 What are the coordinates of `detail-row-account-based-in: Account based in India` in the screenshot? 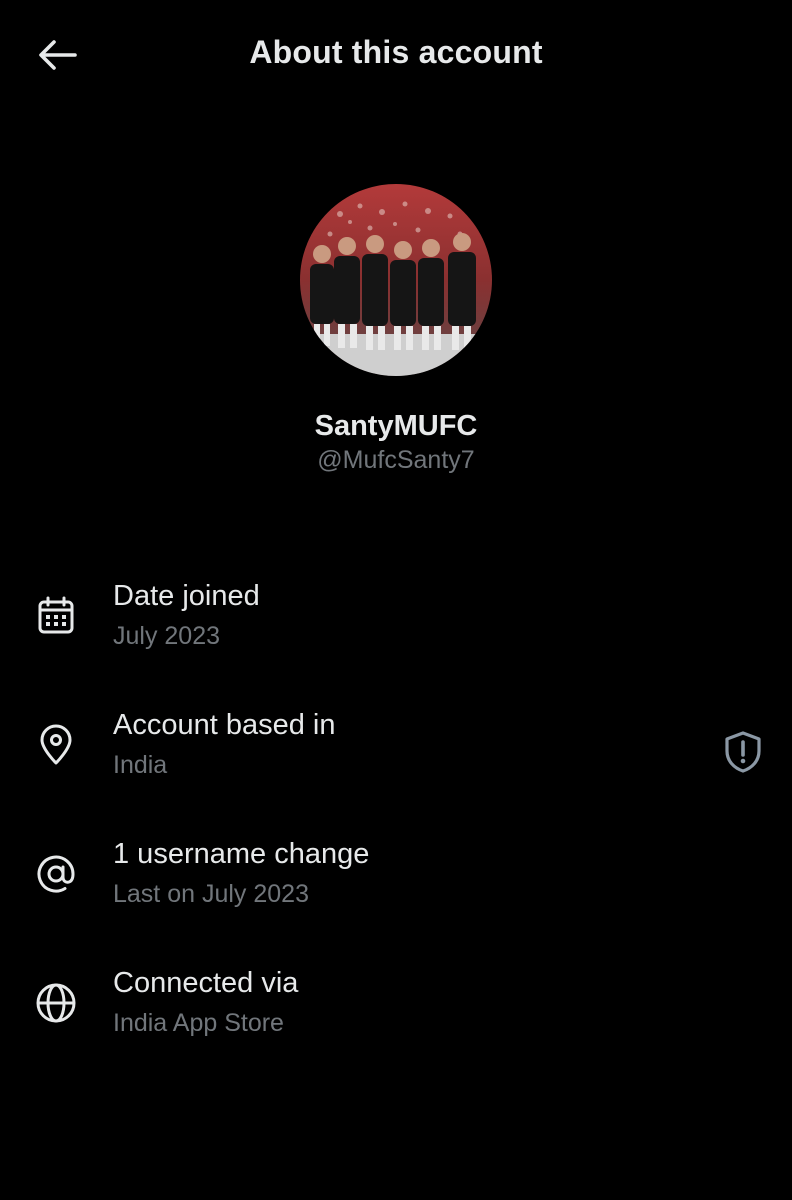 It's located at (396, 764).